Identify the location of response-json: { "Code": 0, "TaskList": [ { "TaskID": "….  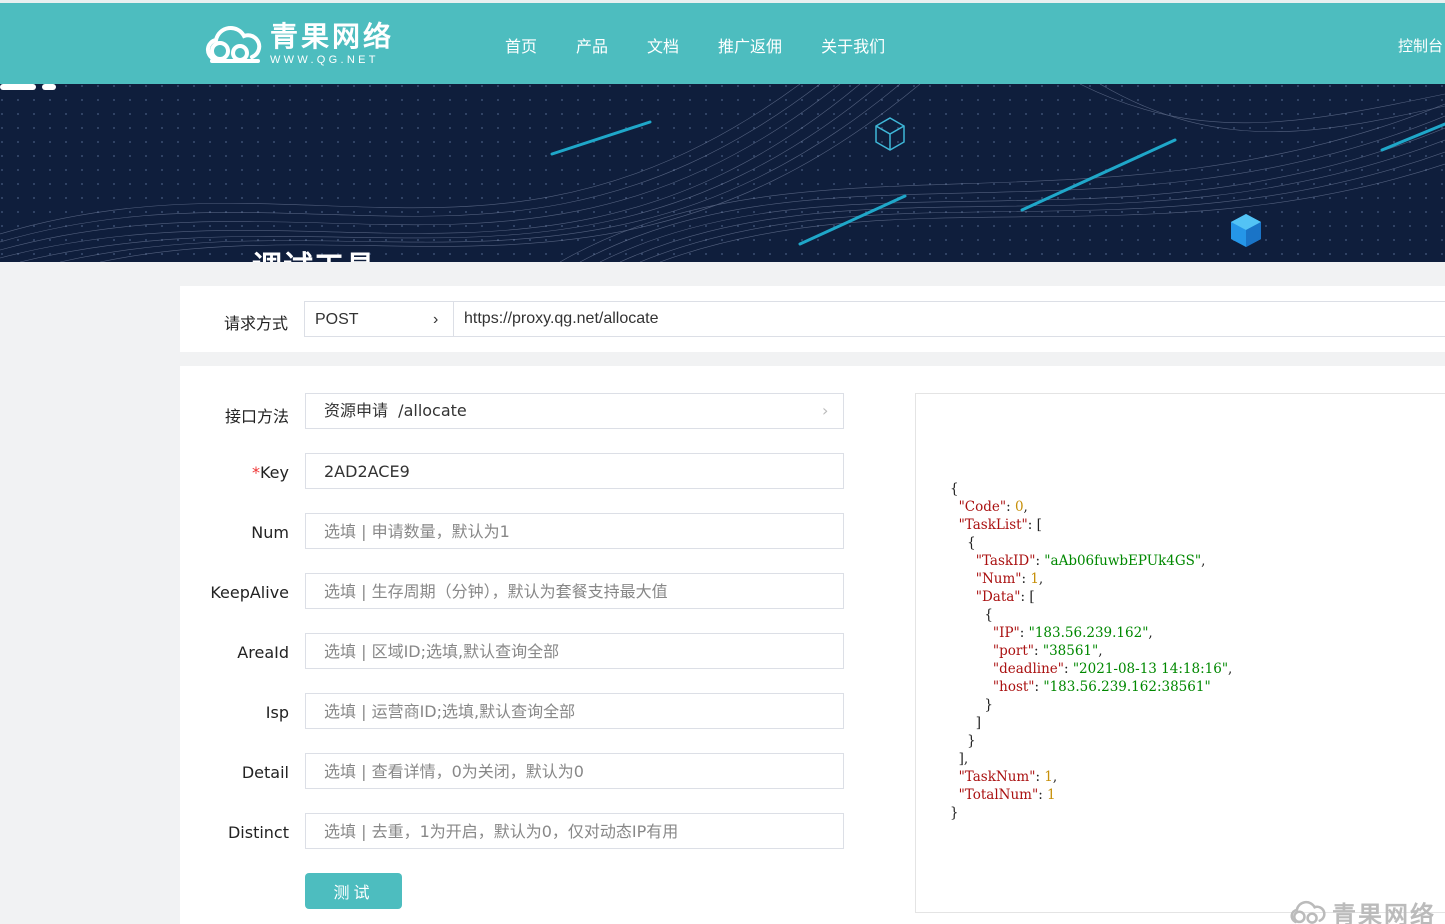
(1091, 651).